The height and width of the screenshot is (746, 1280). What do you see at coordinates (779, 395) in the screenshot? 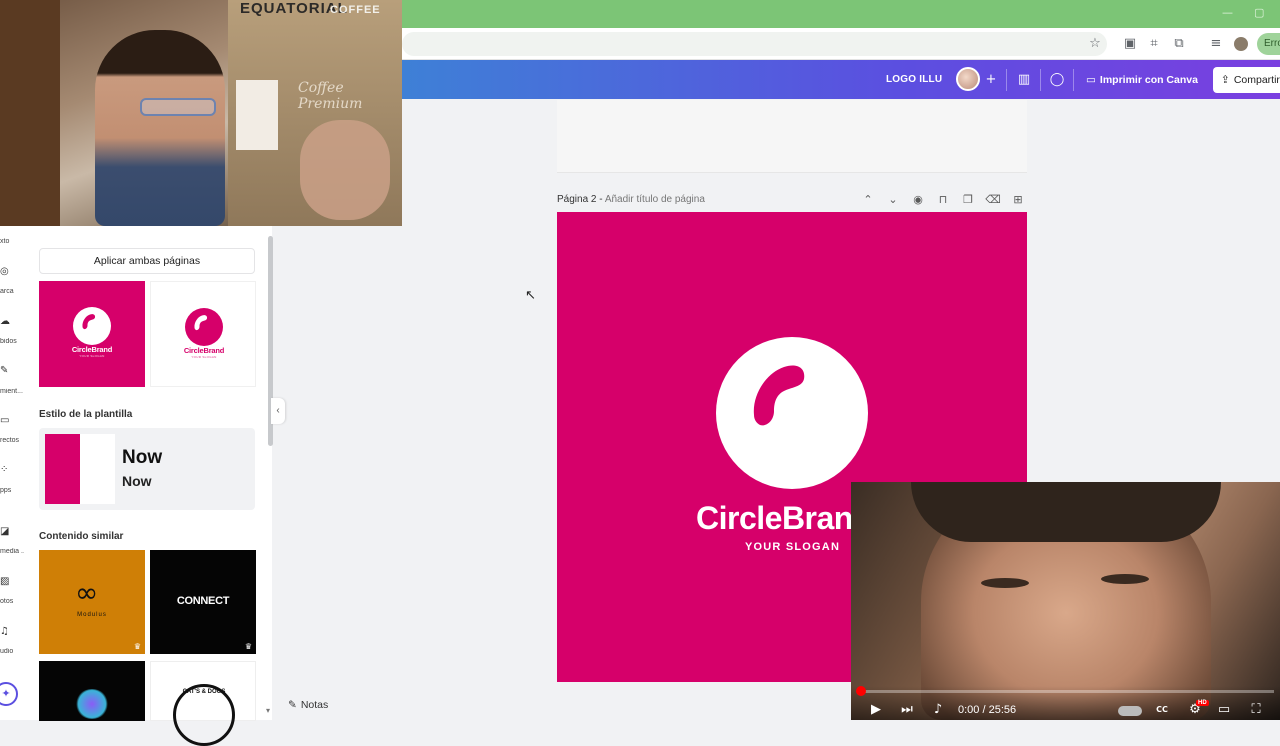
I see `logo-swoosh` at bounding box center [779, 395].